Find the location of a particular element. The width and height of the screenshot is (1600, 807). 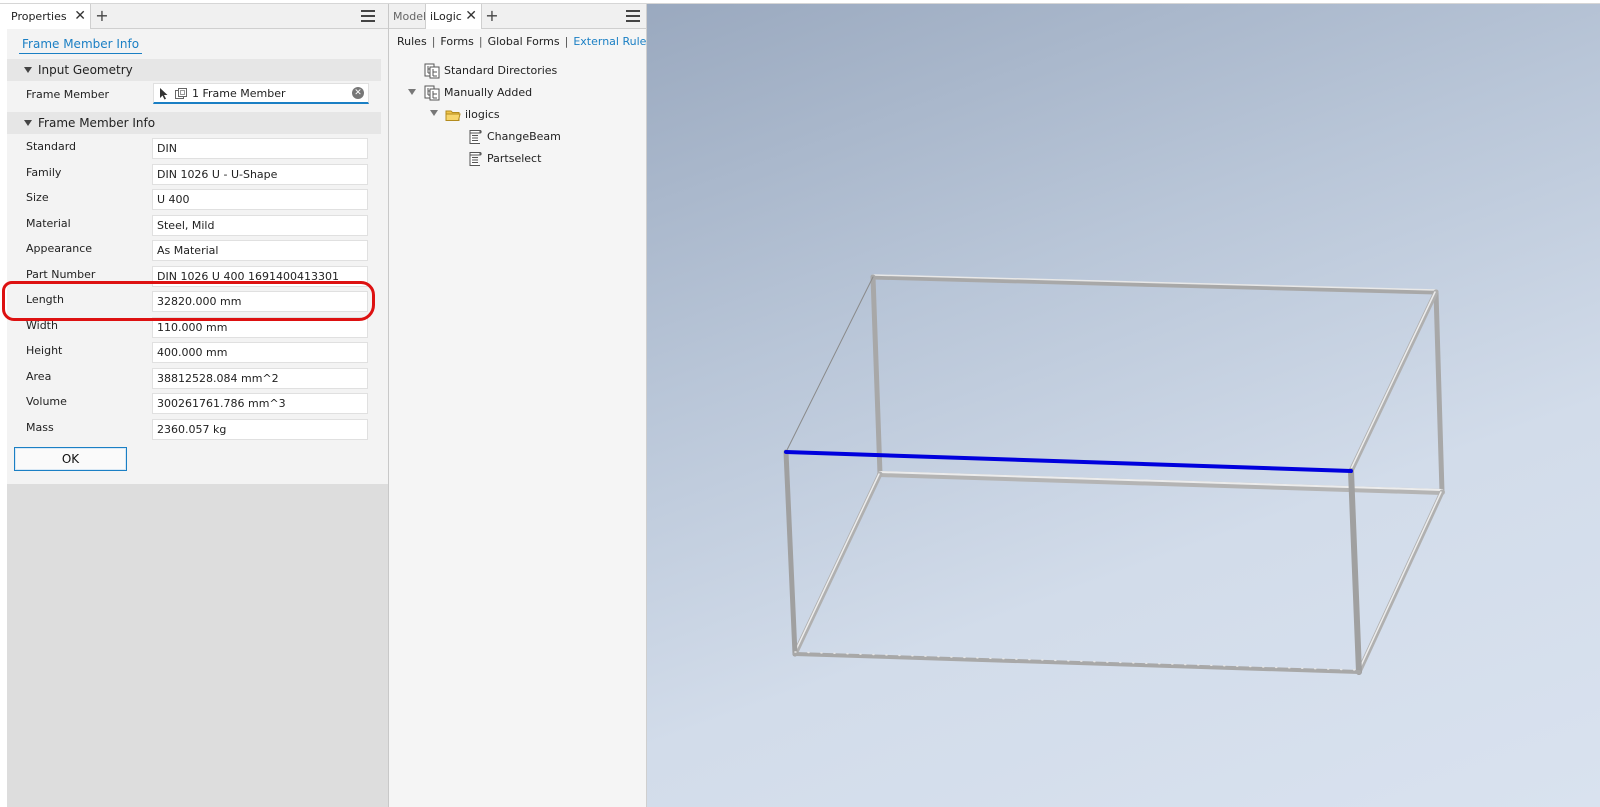

property-value: 38812528.084 mm^2 is located at coordinates (260, 378).